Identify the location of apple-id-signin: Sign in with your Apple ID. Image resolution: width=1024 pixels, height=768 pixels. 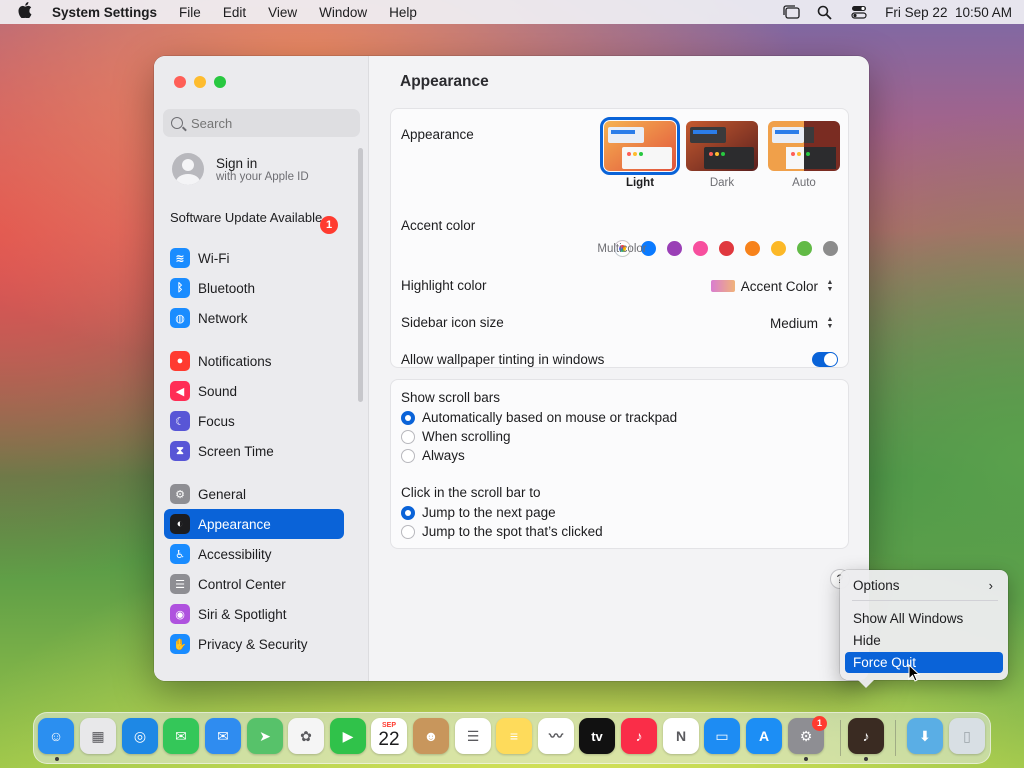
(240, 169).